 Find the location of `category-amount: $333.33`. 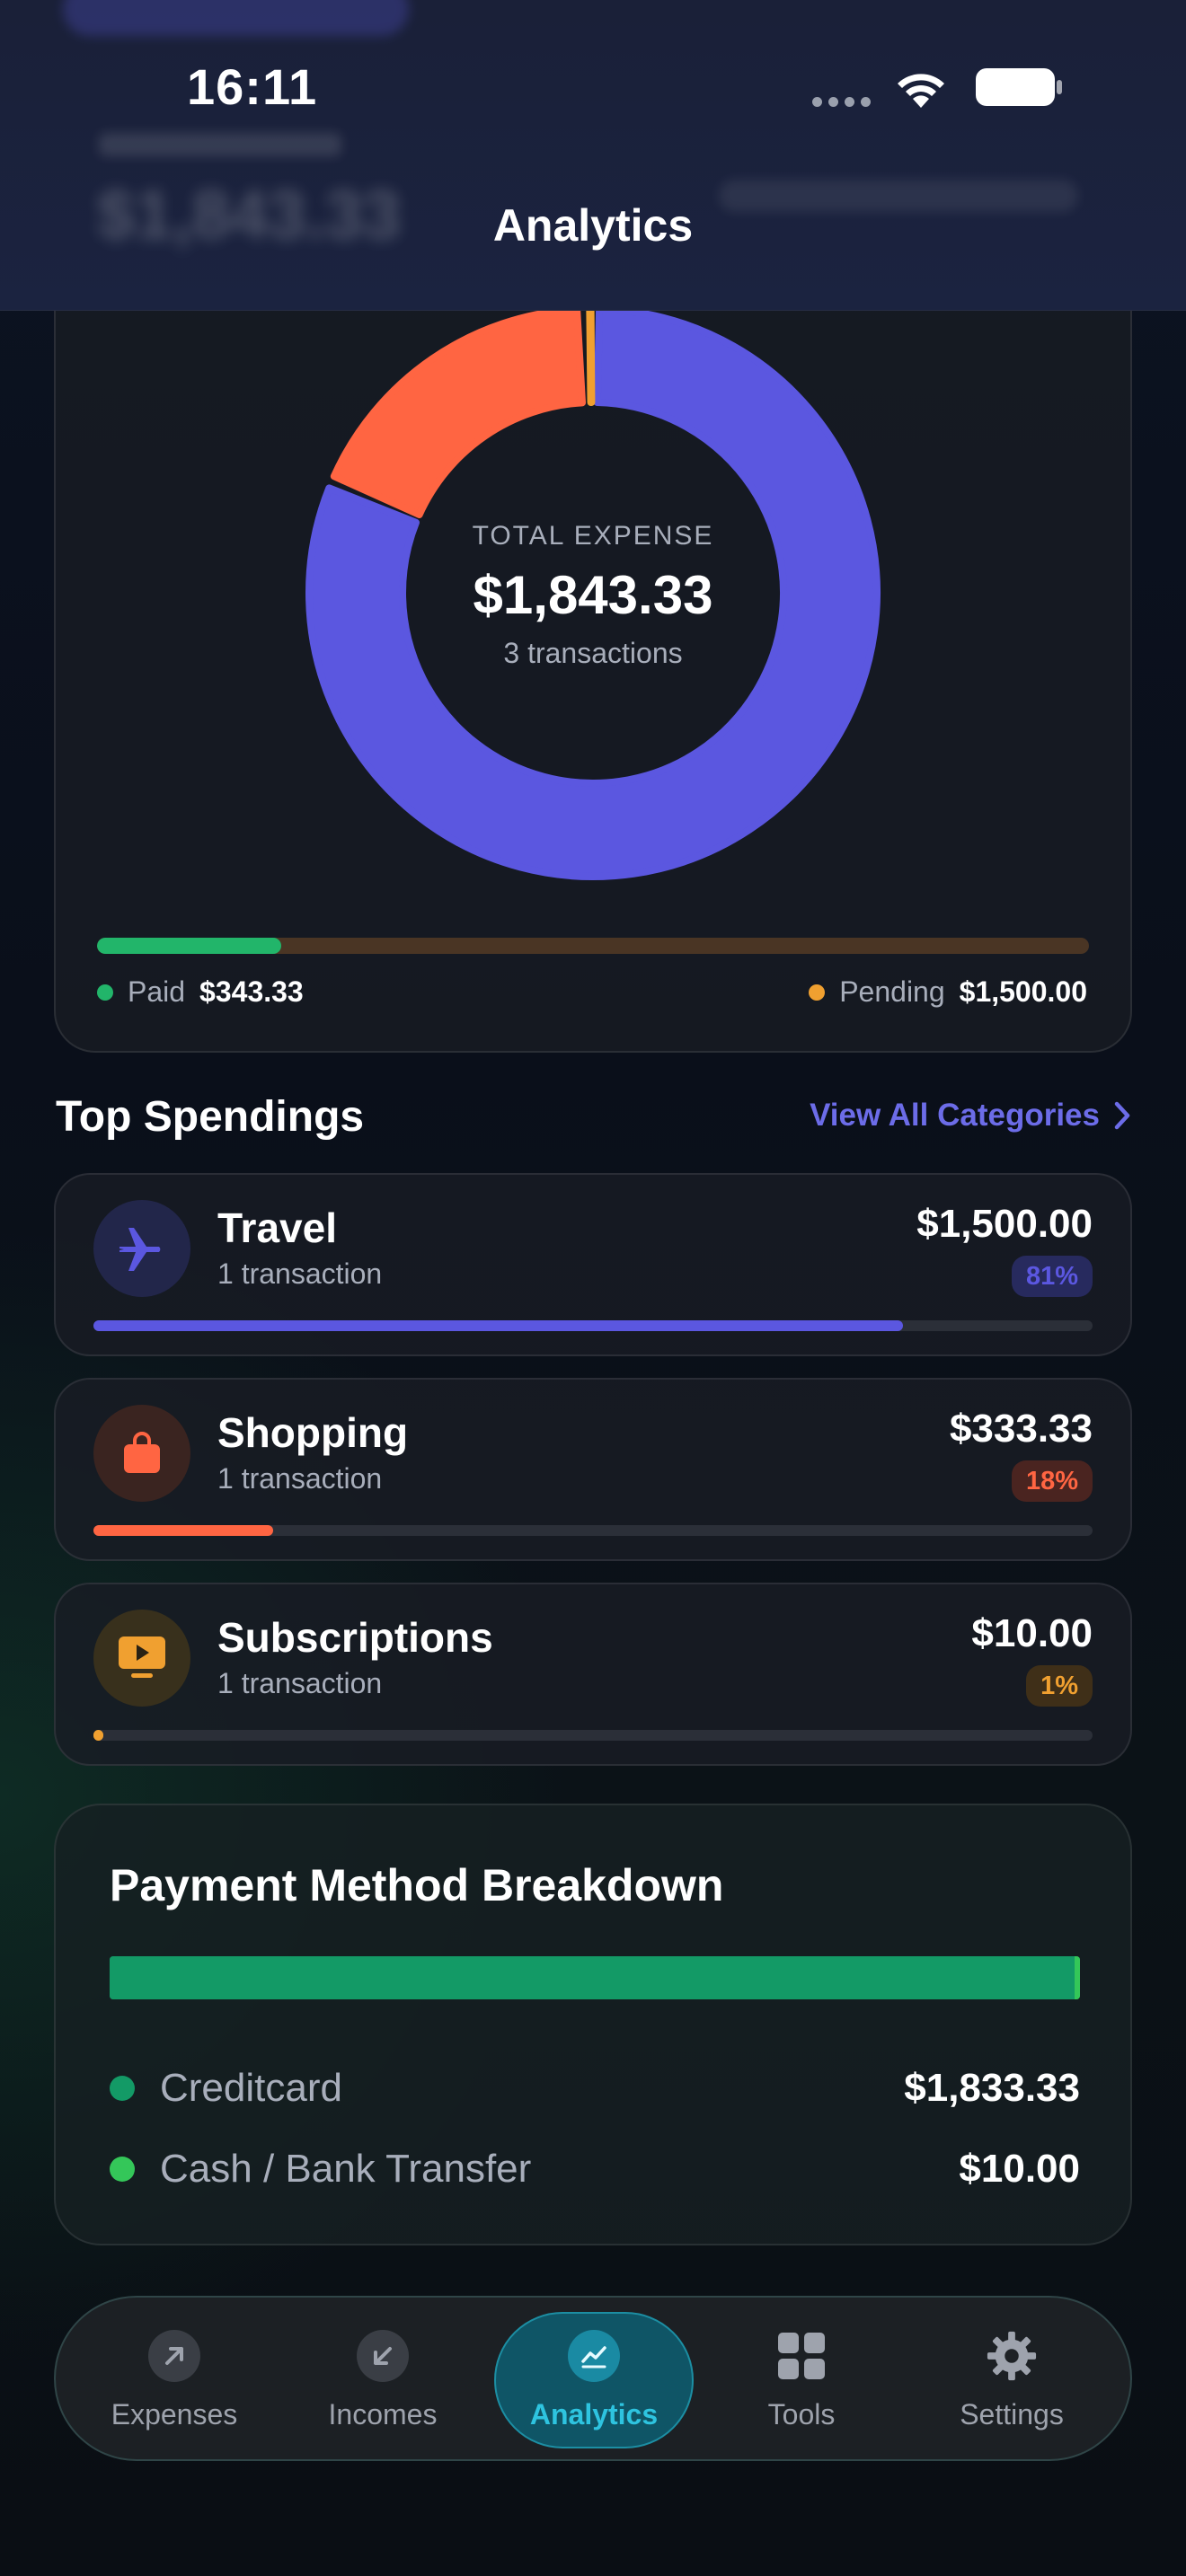

category-amount: $333.33 is located at coordinates (1021, 1429).